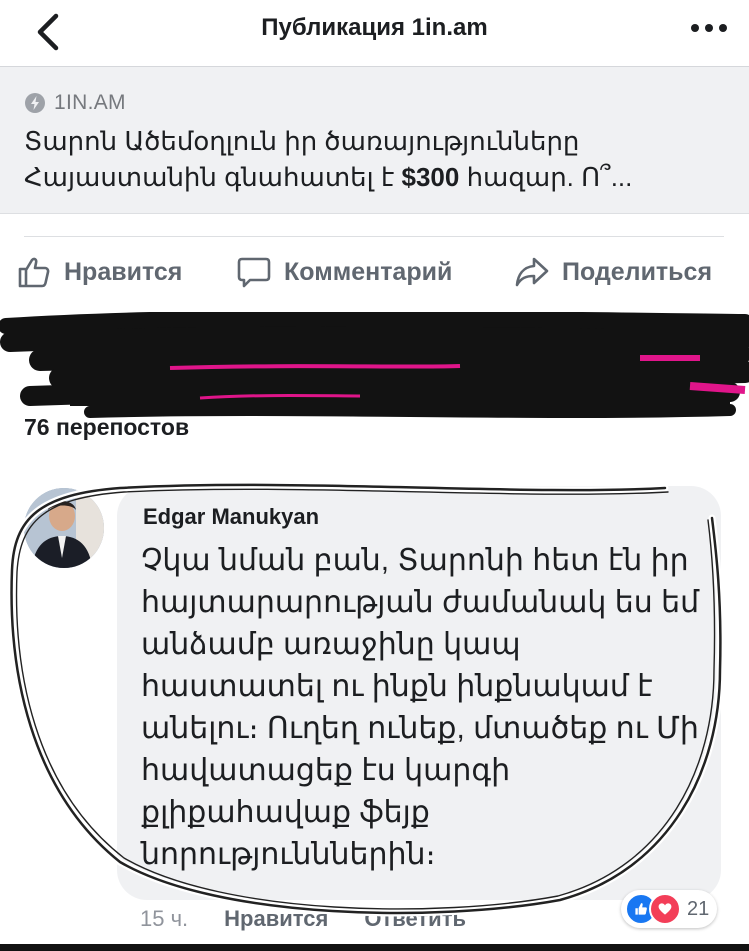  Describe the element at coordinates (532, 272) in the screenshot. I see `share-icon` at that location.